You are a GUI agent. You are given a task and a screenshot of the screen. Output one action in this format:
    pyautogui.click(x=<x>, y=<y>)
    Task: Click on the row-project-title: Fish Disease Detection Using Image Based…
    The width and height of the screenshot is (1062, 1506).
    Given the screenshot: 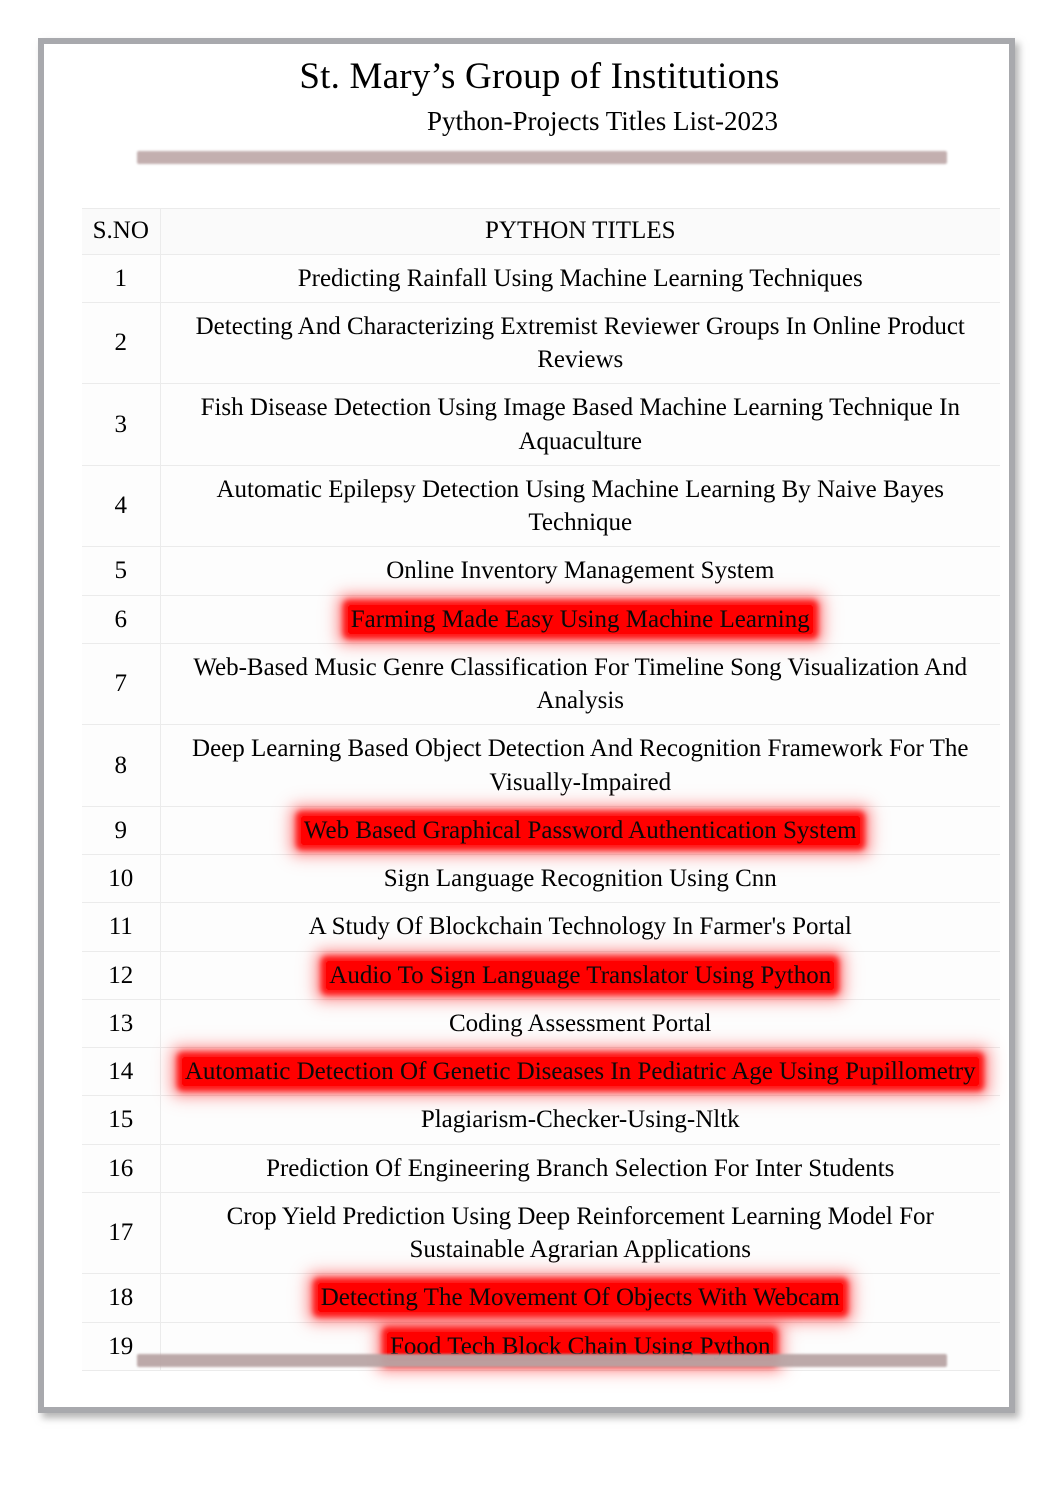 What is the action you would take?
    pyautogui.click(x=580, y=424)
    